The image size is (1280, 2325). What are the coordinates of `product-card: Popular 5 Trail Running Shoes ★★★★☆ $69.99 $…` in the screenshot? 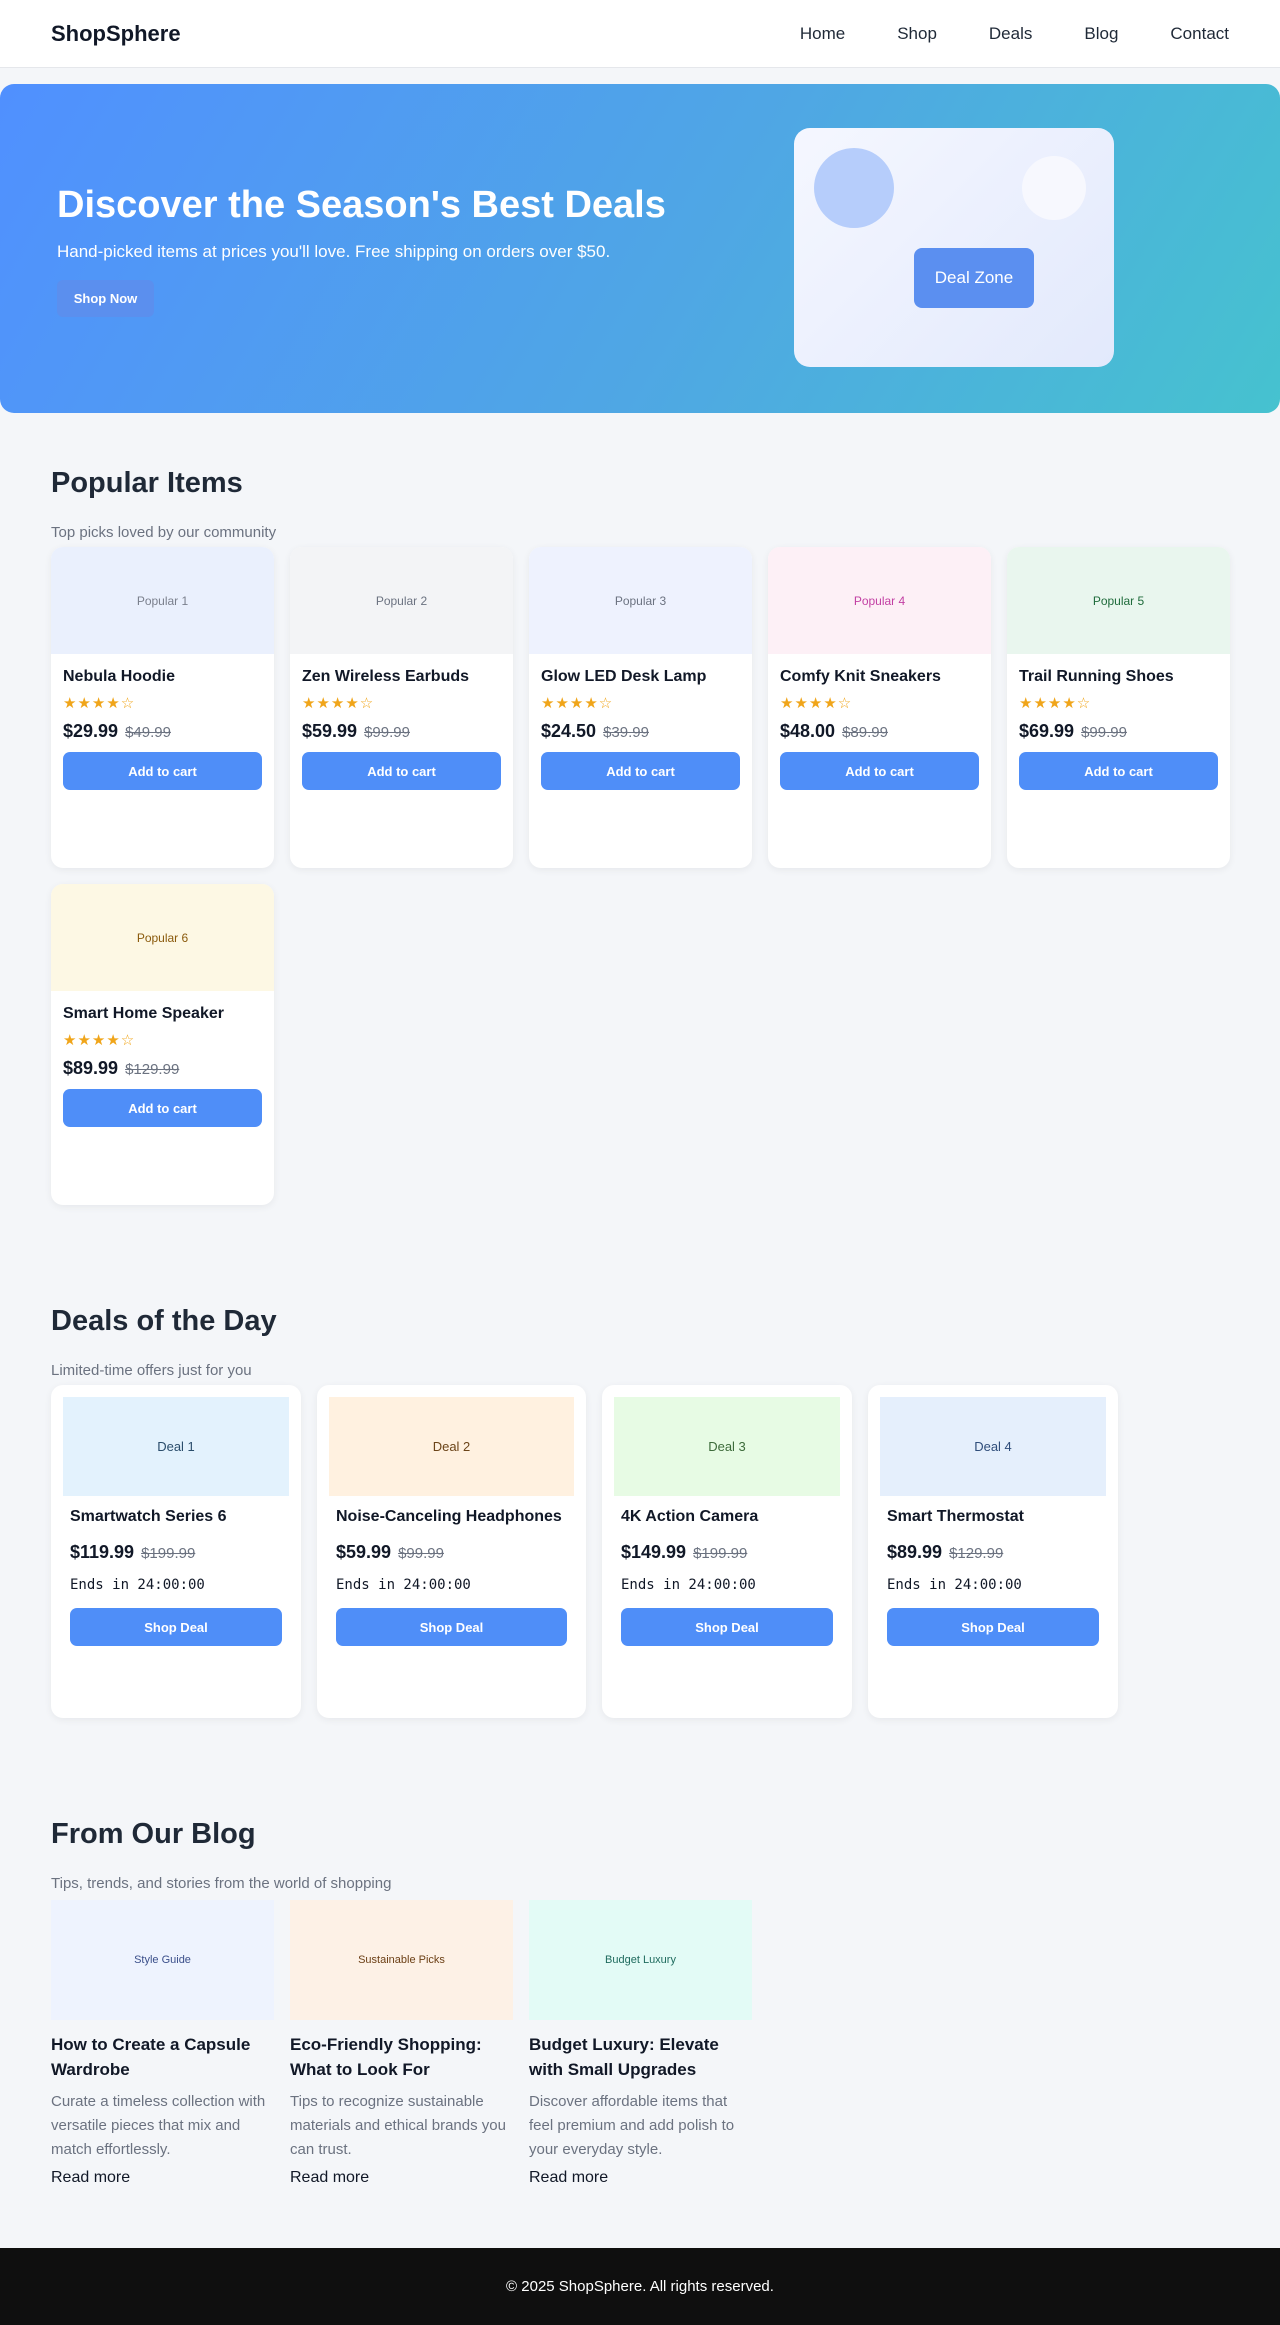 It's located at (1118, 707).